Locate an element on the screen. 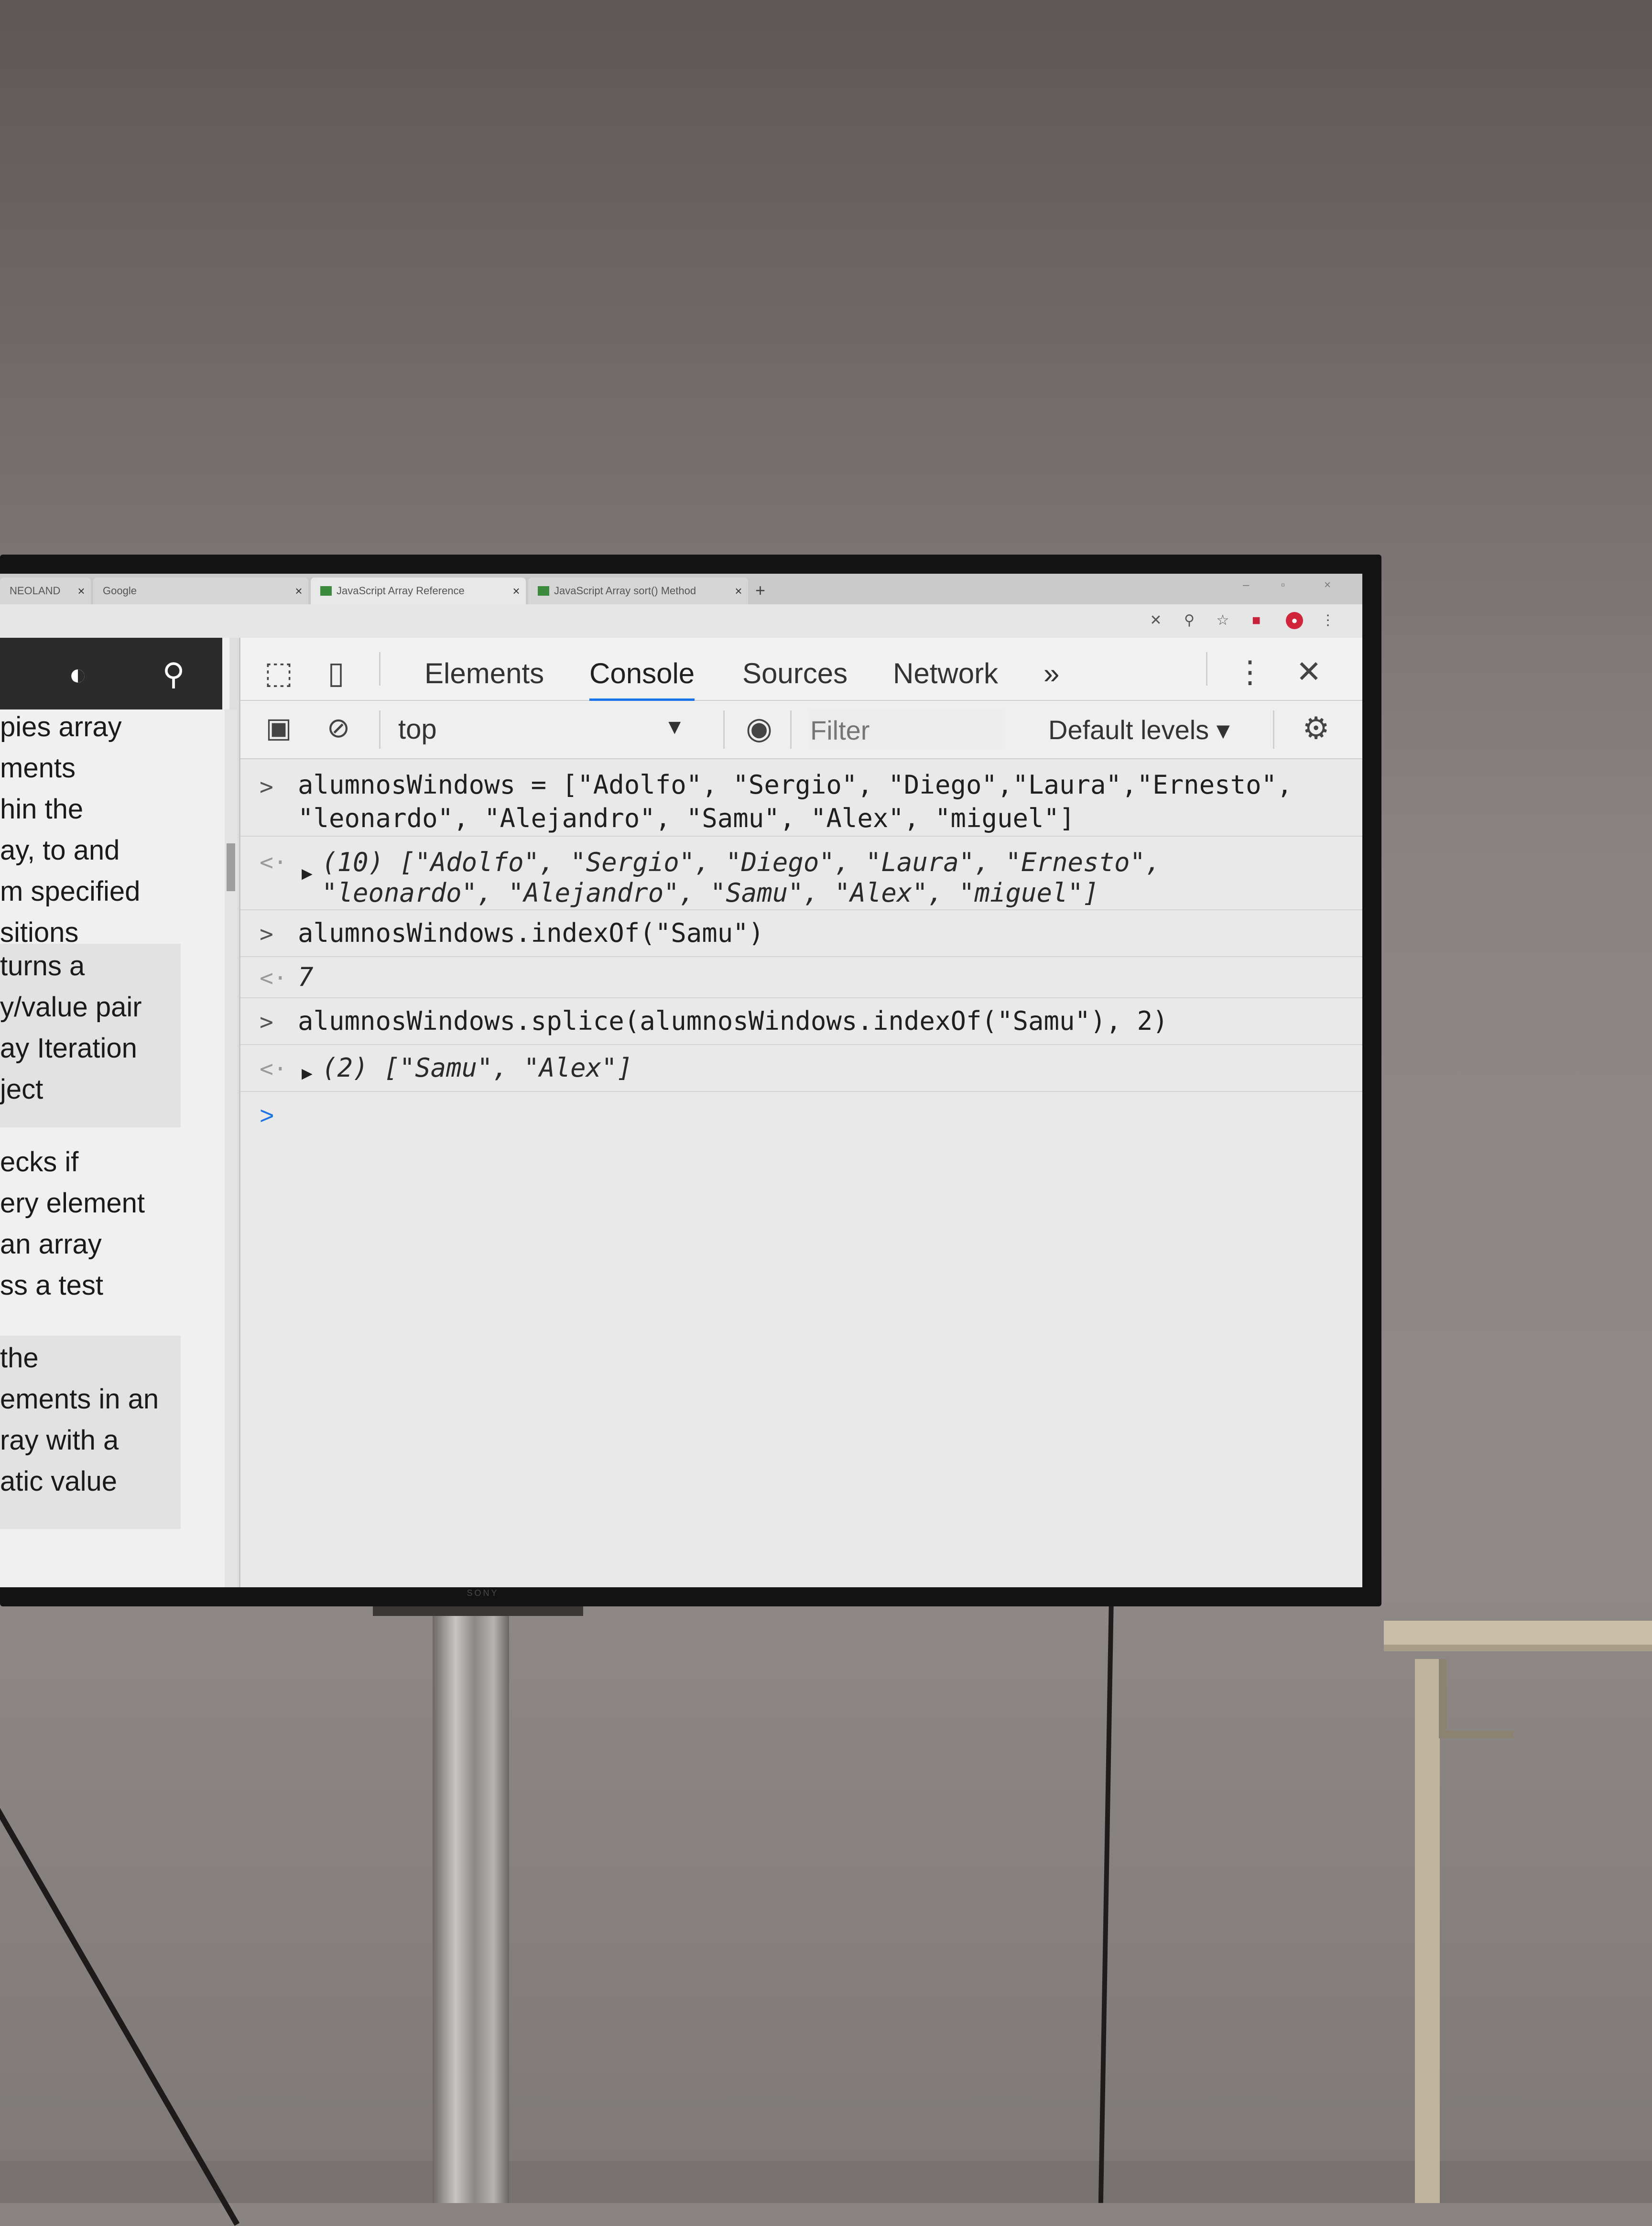 The height and width of the screenshot is (2226, 1652). text-line: ments is located at coordinates (38, 769).